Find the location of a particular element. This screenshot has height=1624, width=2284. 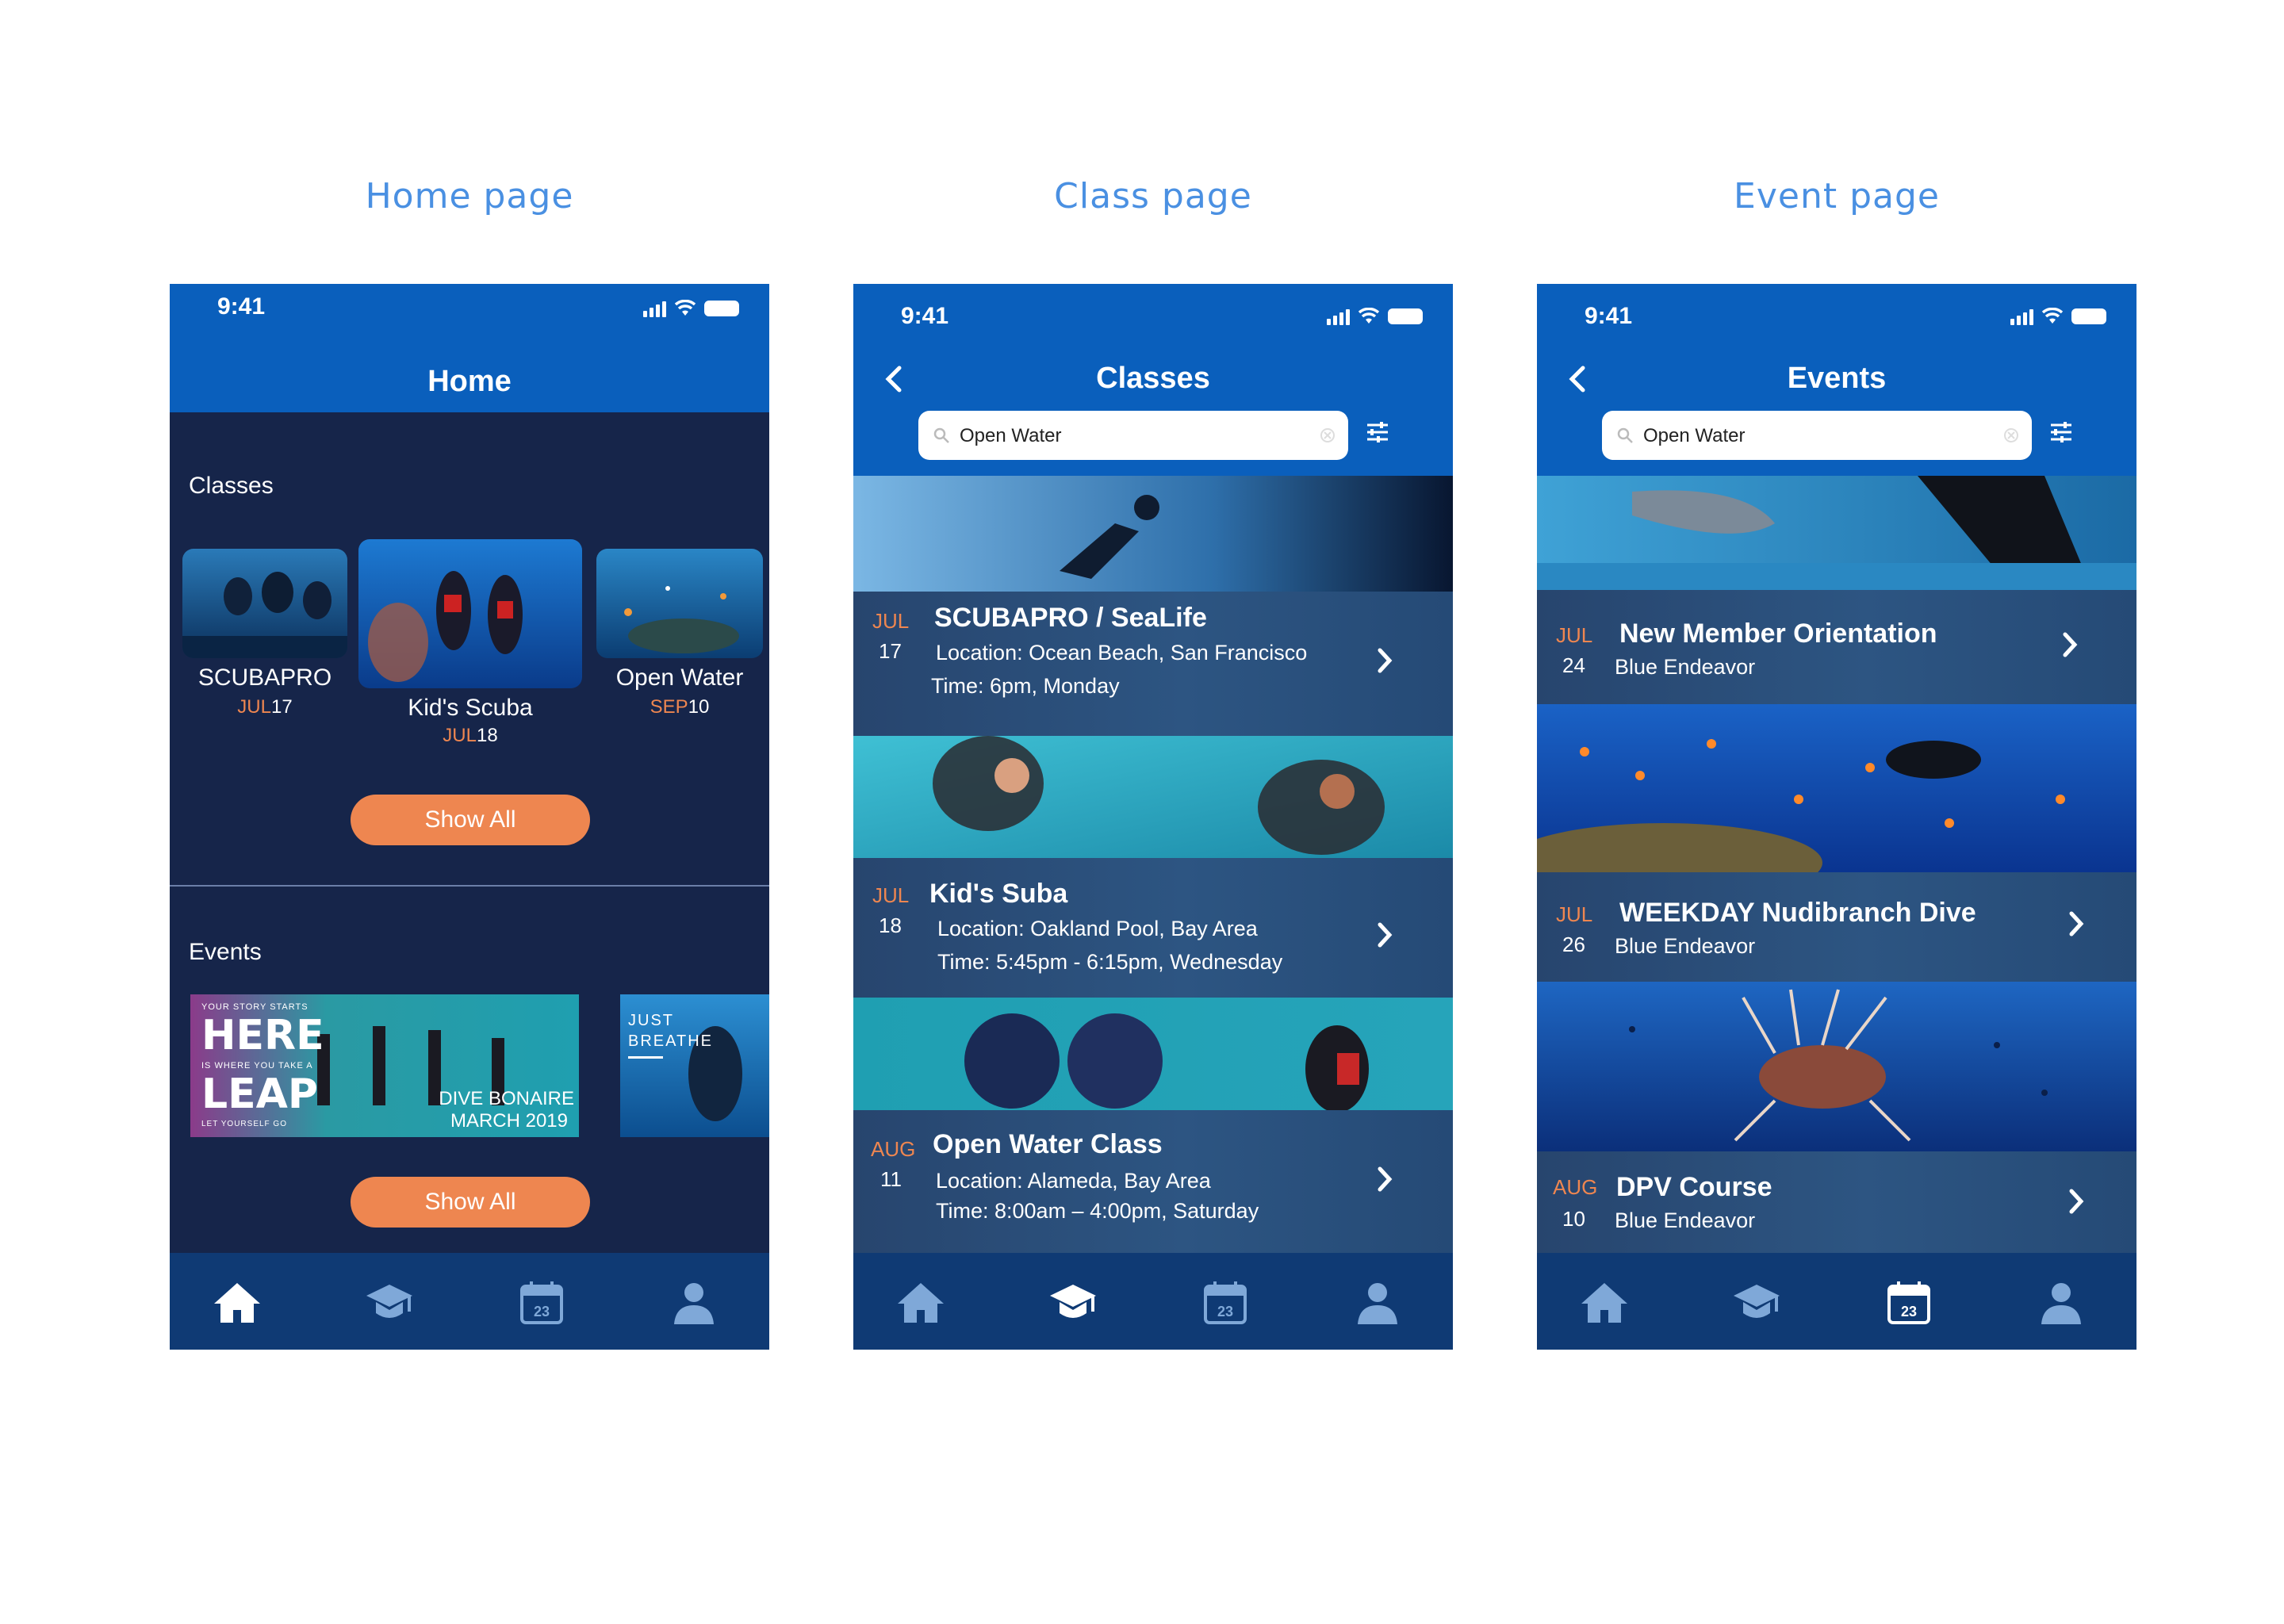

page-title: Classes is located at coordinates (1153, 378).